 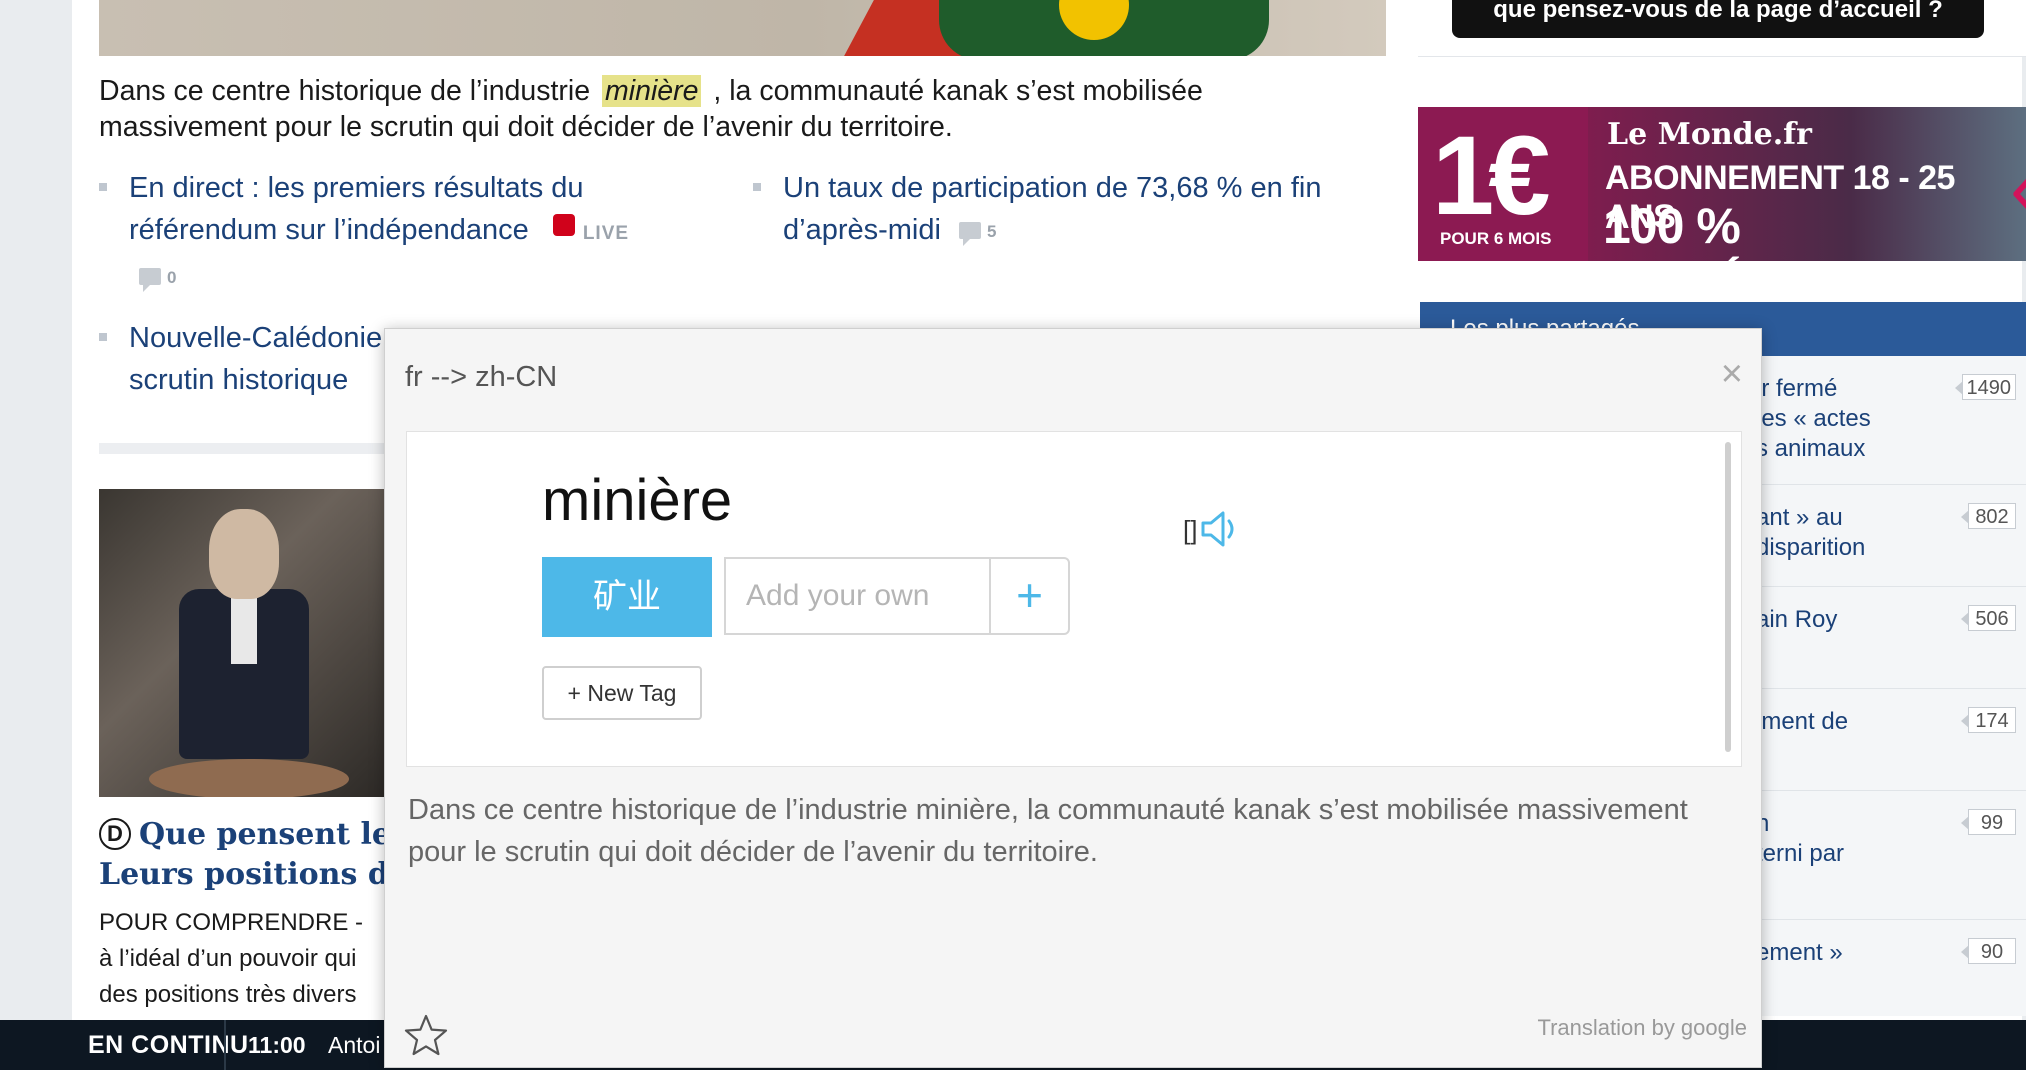 I want to click on comment-count: 0, so click(x=171, y=277).